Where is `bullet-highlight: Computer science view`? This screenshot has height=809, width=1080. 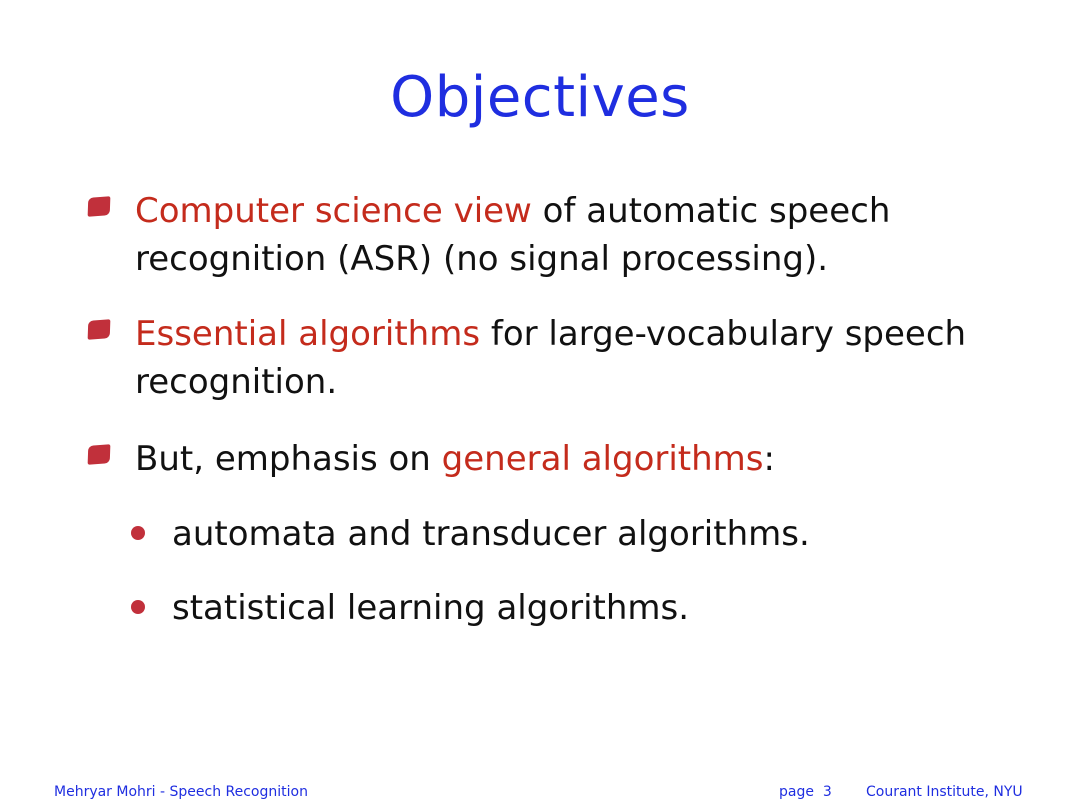
bullet-highlight: Computer science view is located at coordinates (333, 211).